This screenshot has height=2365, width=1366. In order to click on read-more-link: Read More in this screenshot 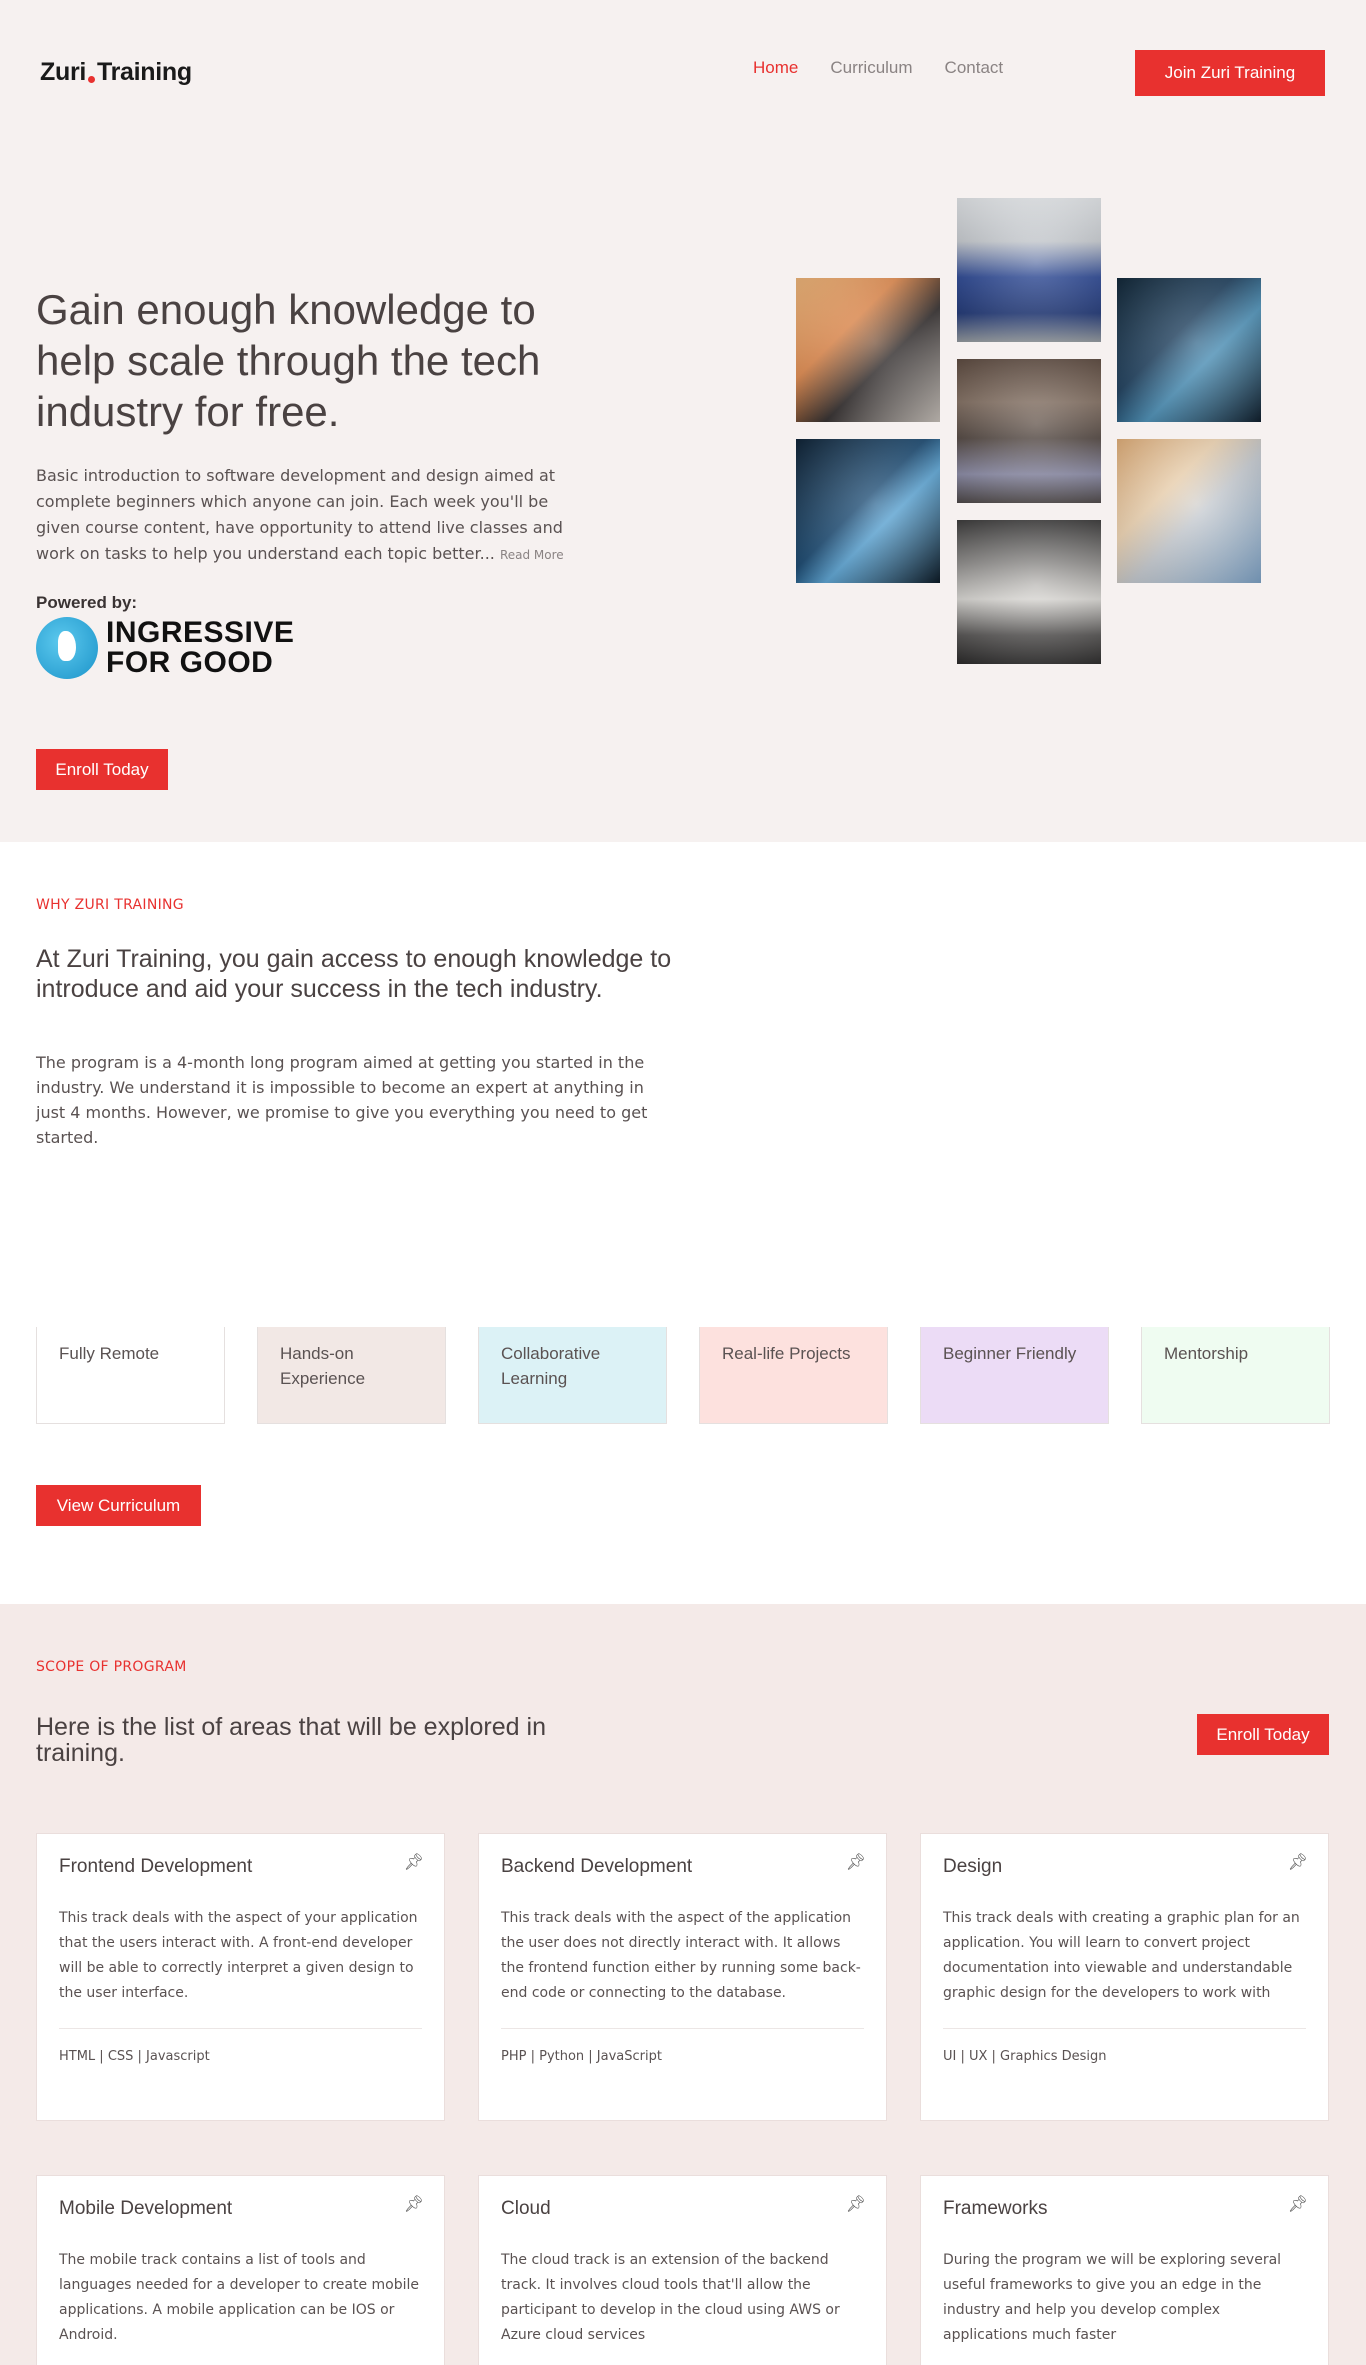, I will do `click(532, 555)`.